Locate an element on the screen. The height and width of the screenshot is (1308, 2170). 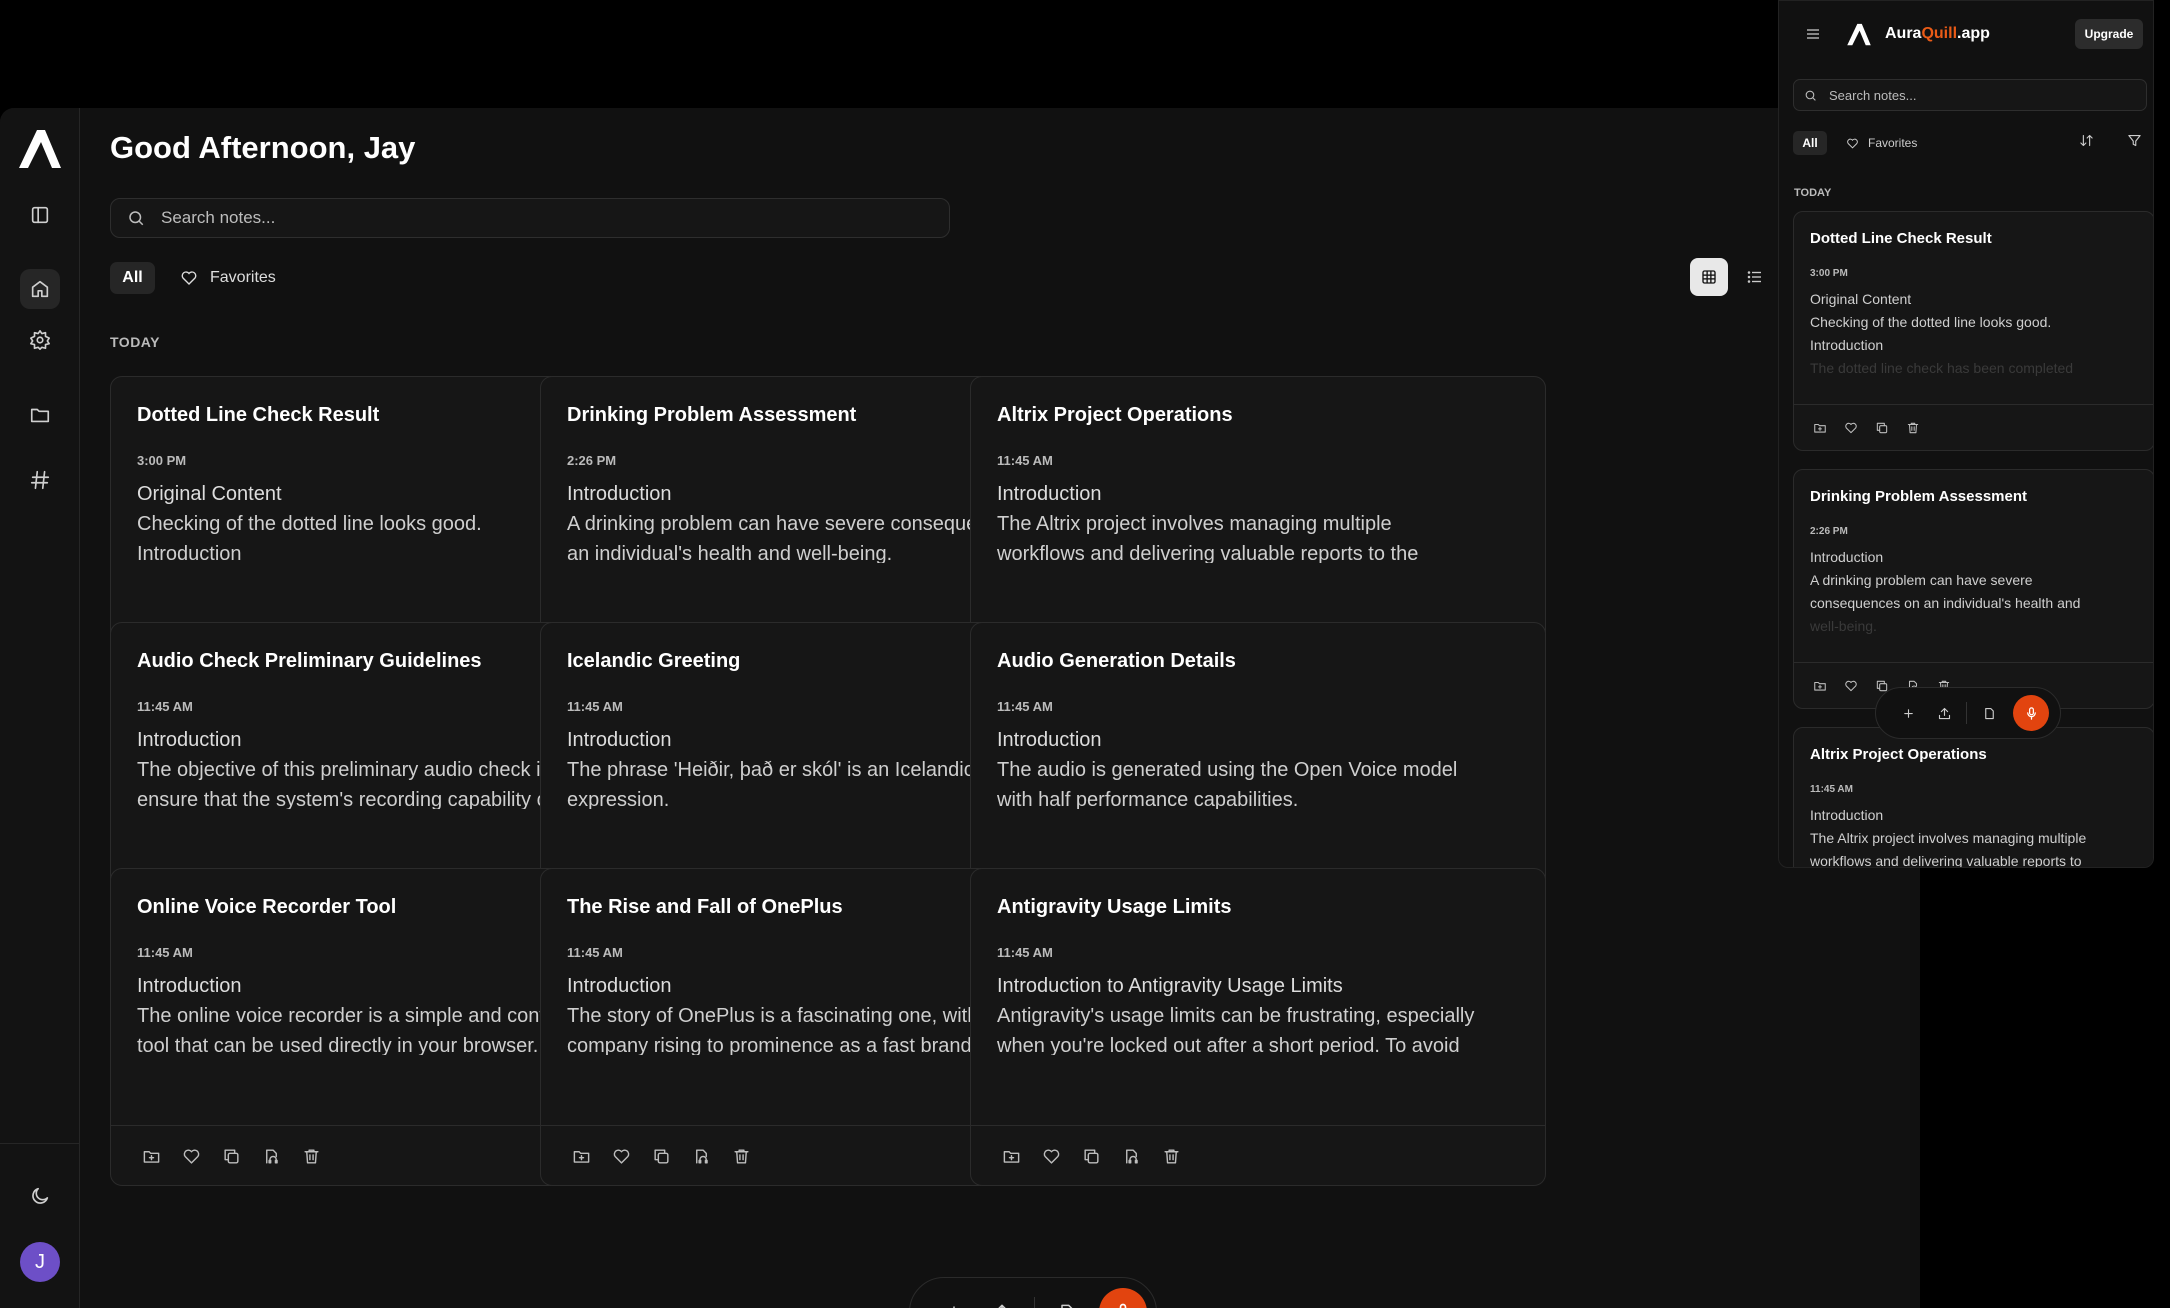
list-view-button is located at coordinates (1755, 277).